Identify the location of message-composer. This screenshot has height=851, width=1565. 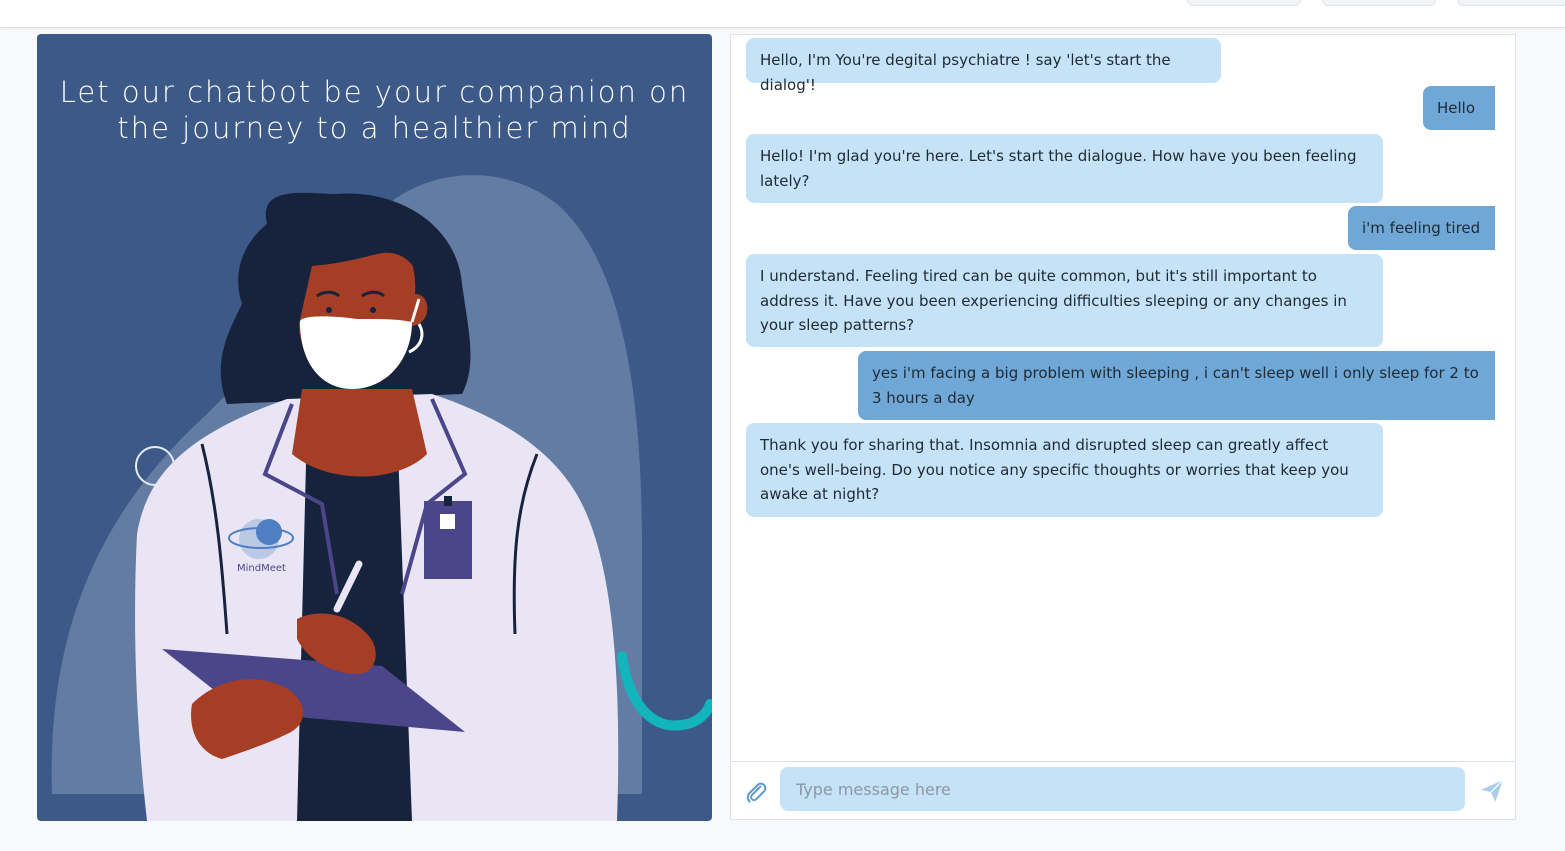
(1123, 790).